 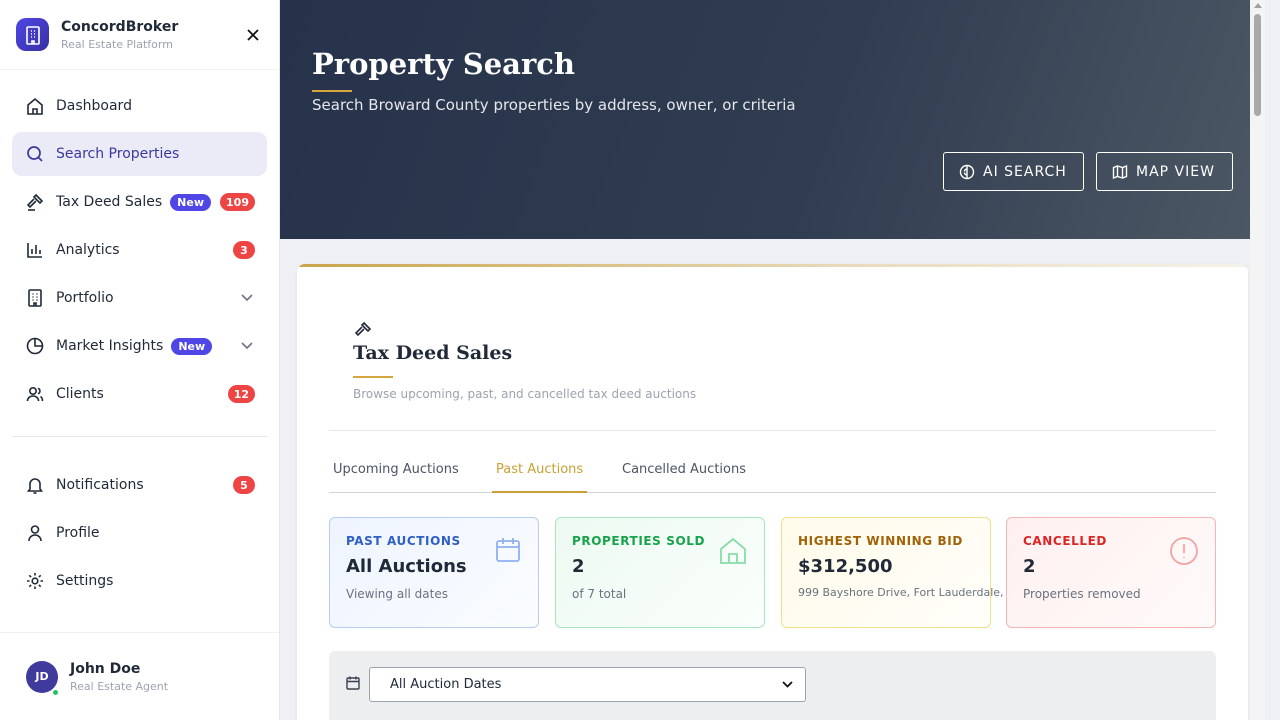 What do you see at coordinates (733, 553) in the screenshot?
I see `house-icon` at bounding box center [733, 553].